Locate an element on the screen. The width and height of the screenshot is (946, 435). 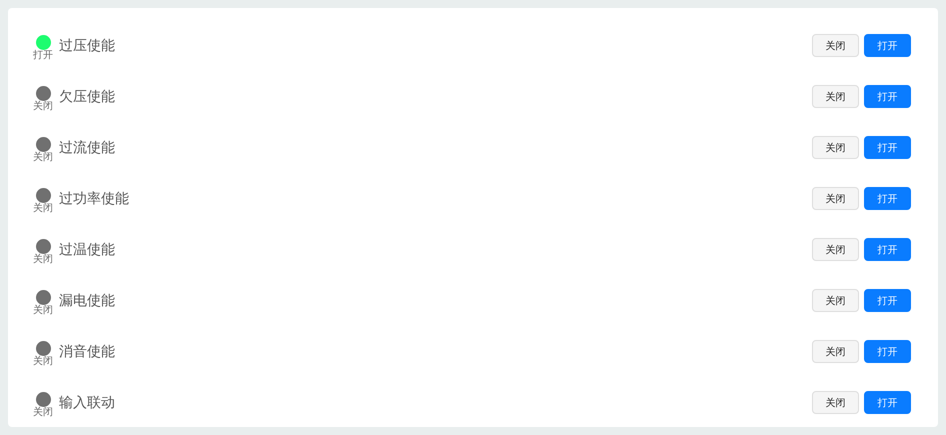
setting-label: 输入联动 is located at coordinates (87, 403).